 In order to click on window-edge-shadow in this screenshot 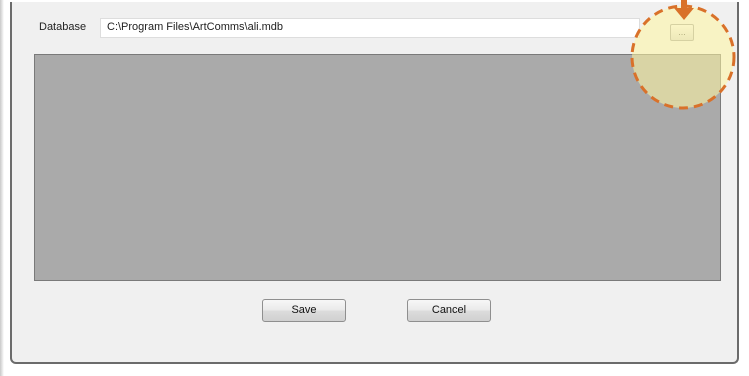, I will do `click(2, 188)`.